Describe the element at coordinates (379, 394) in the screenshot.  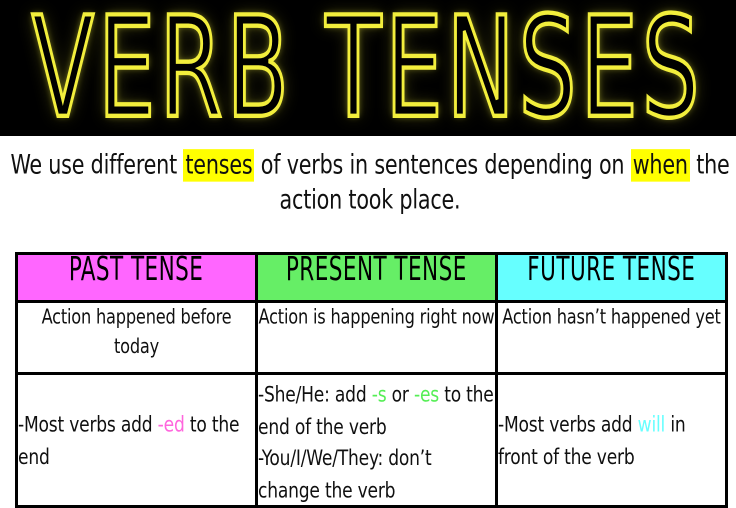
I see `rule-accent-token: -s` at that location.